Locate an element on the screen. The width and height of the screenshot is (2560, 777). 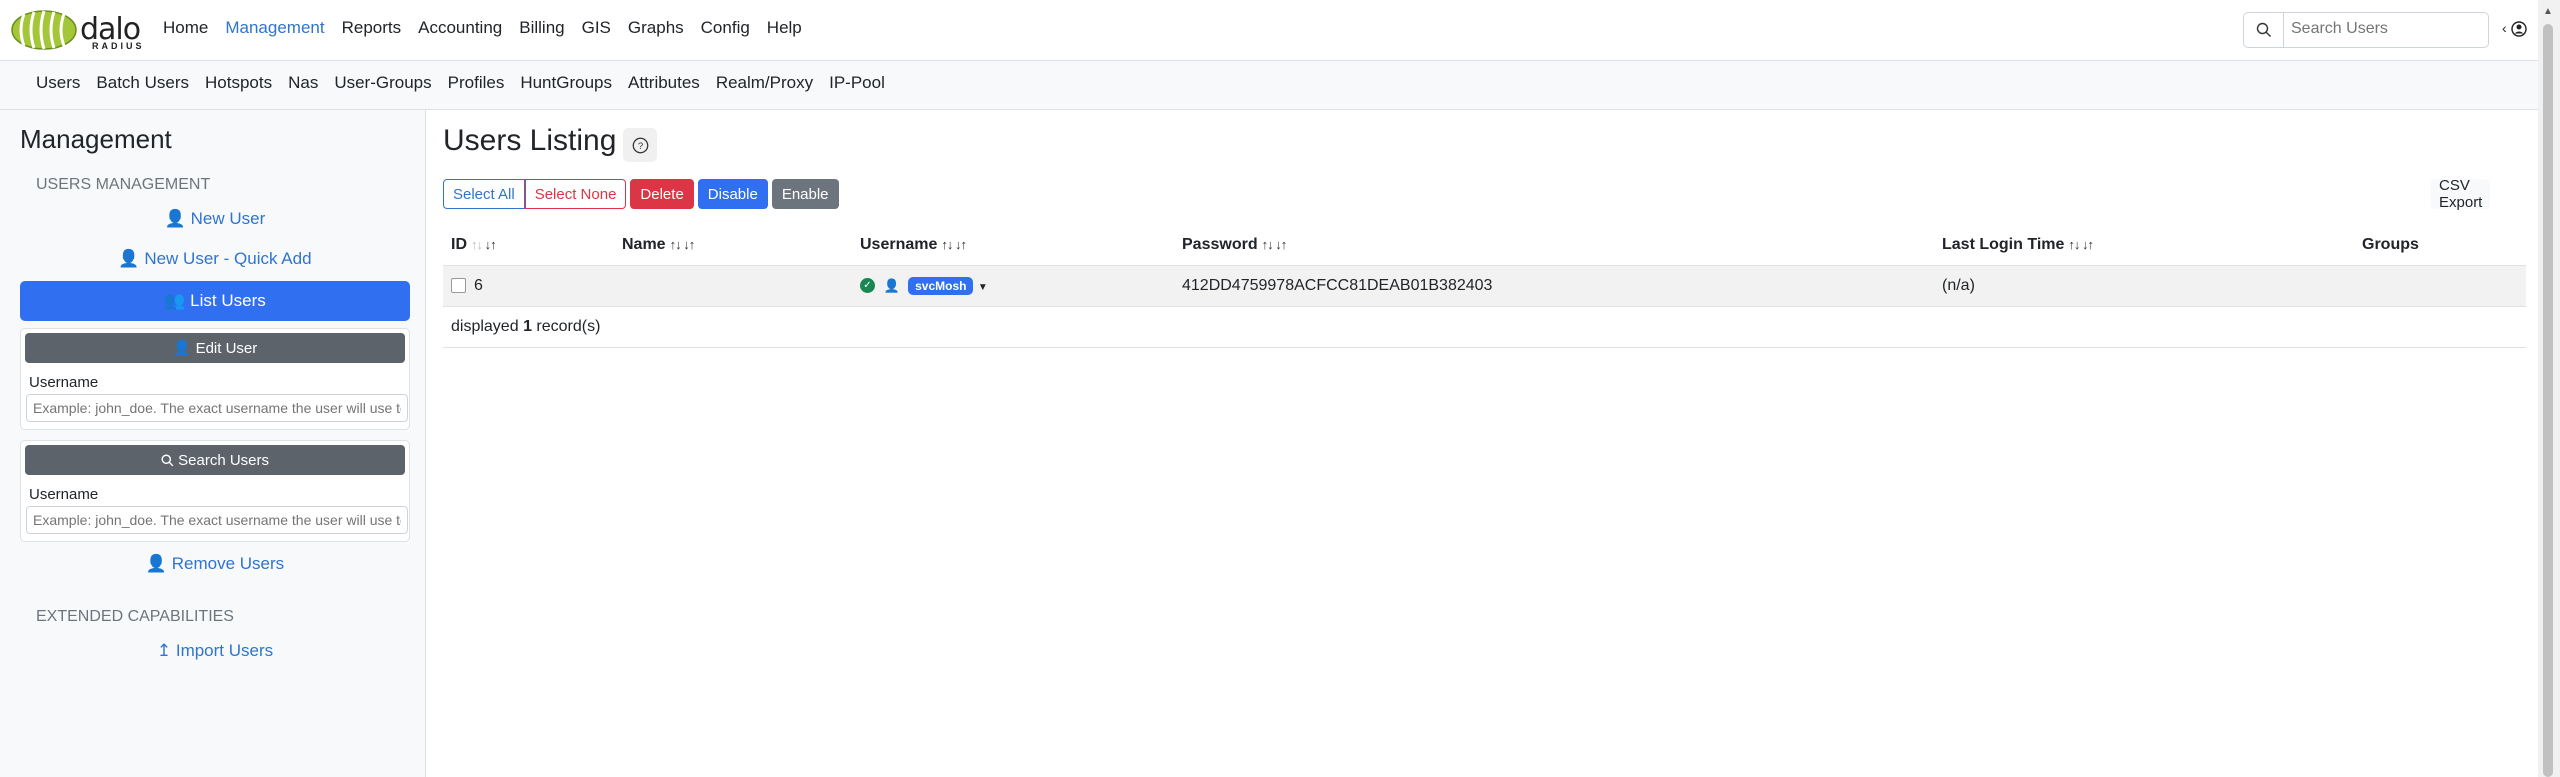
nav-graphs: Graphs is located at coordinates (656, 28).